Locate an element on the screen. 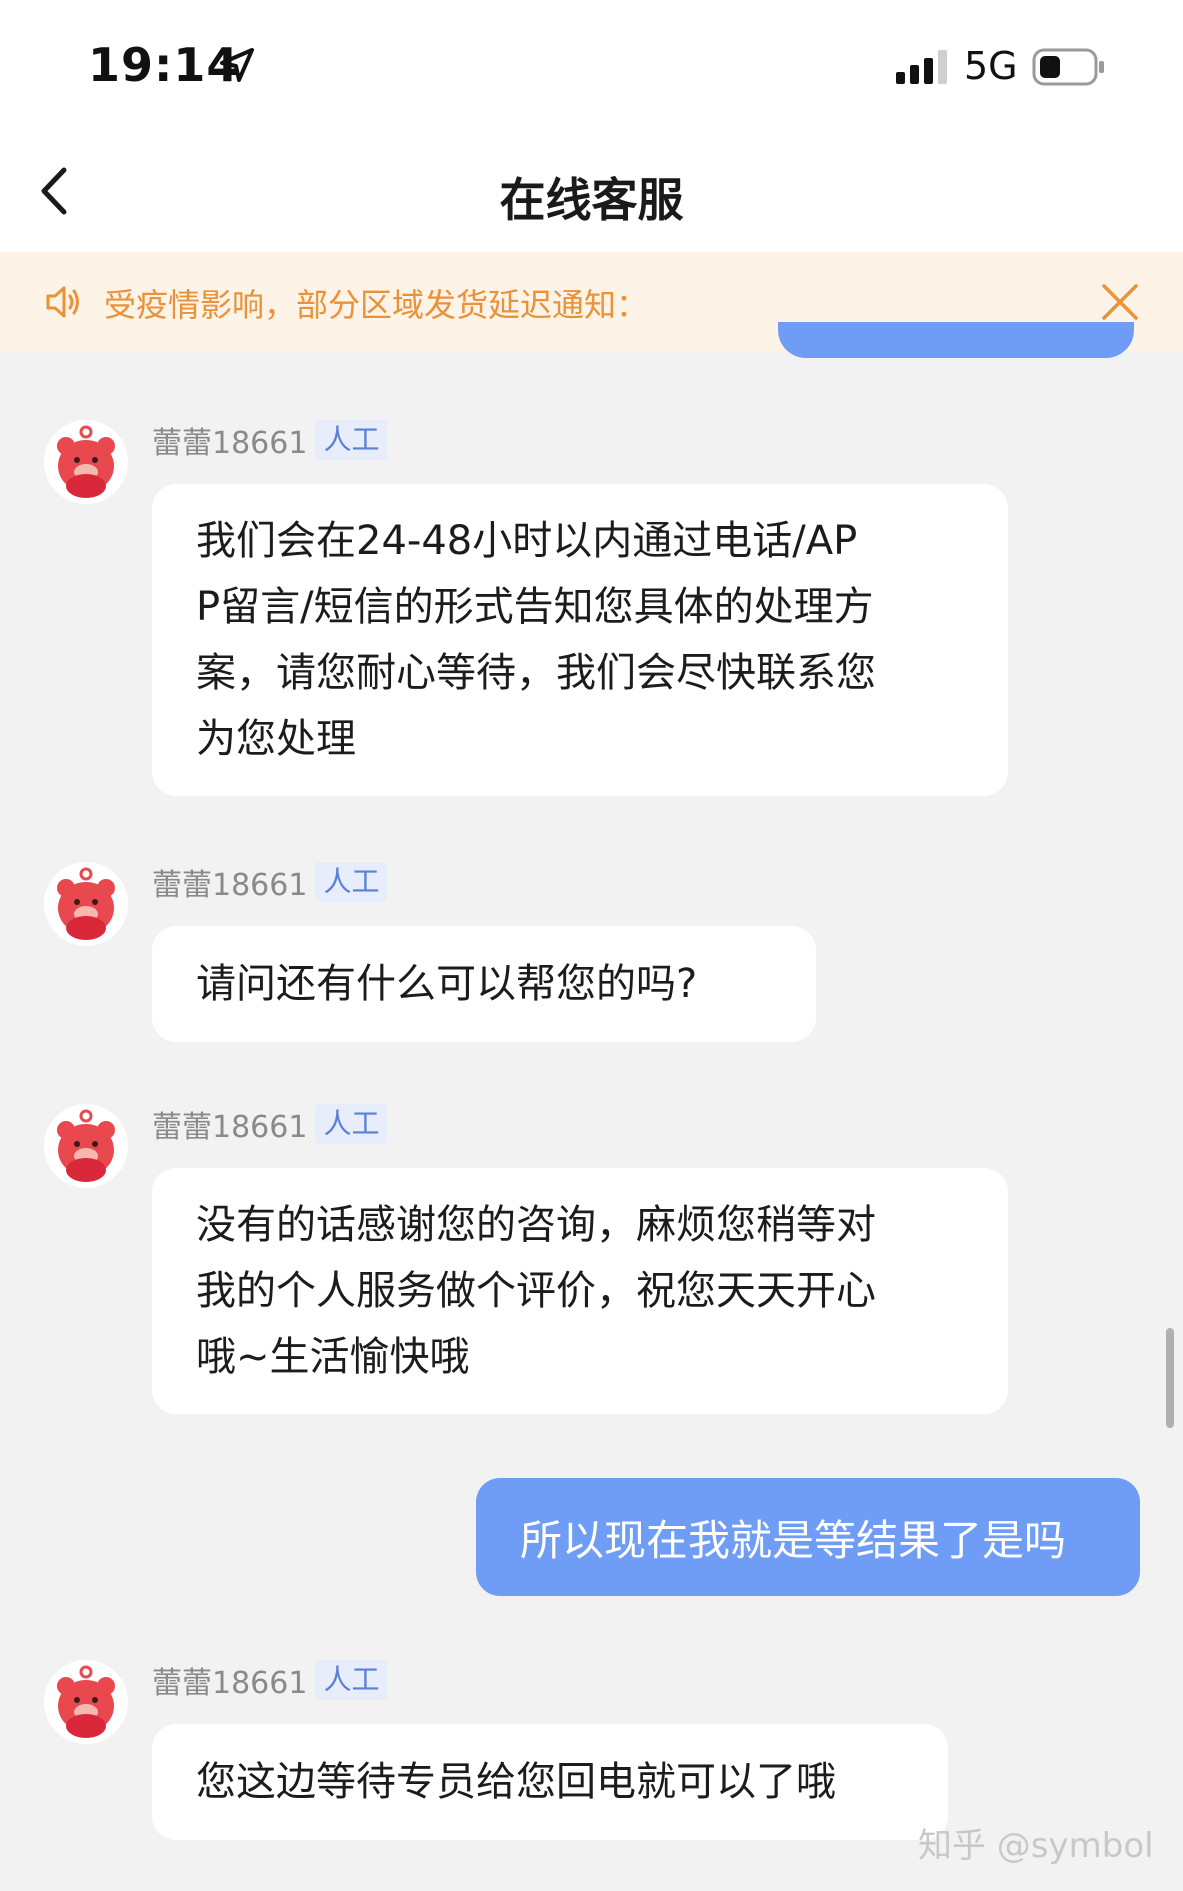 Image resolution: width=1183 pixels, height=1891 pixels. message-line: 为您处理 is located at coordinates (276, 739).